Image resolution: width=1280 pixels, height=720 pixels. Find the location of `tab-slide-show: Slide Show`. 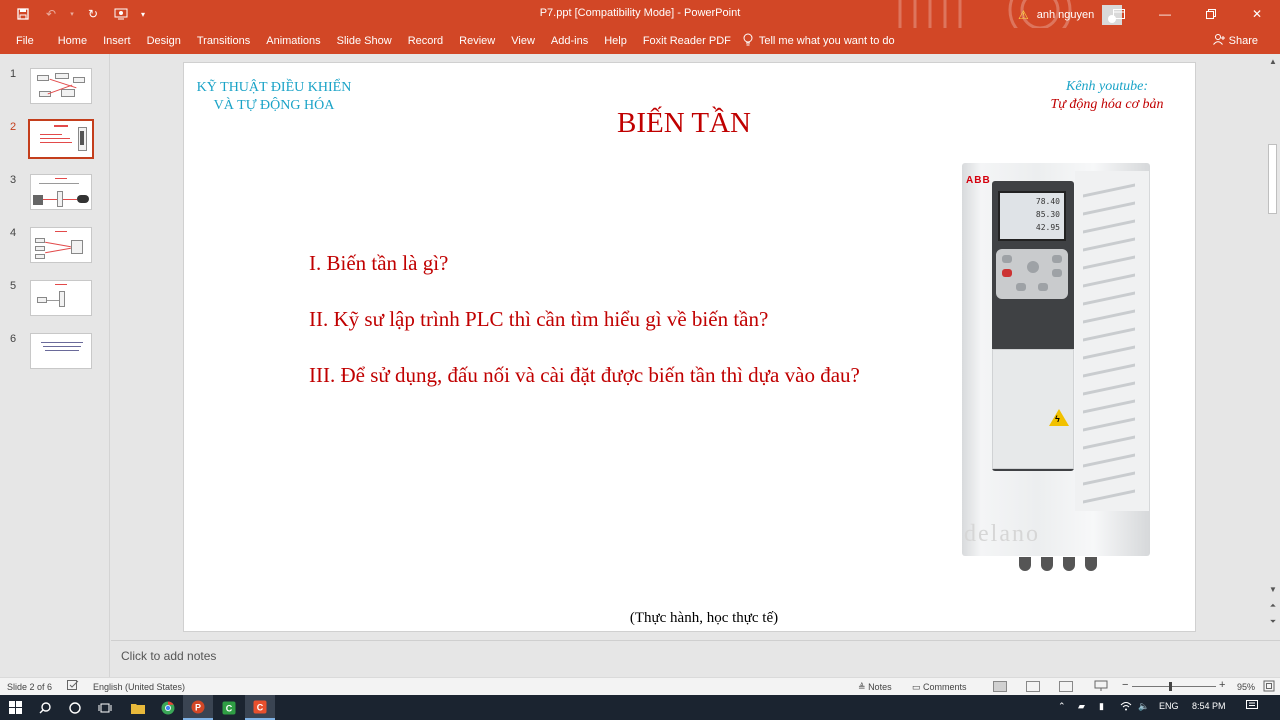

tab-slide-show: Slide Show is located at coordinates (364, 41).